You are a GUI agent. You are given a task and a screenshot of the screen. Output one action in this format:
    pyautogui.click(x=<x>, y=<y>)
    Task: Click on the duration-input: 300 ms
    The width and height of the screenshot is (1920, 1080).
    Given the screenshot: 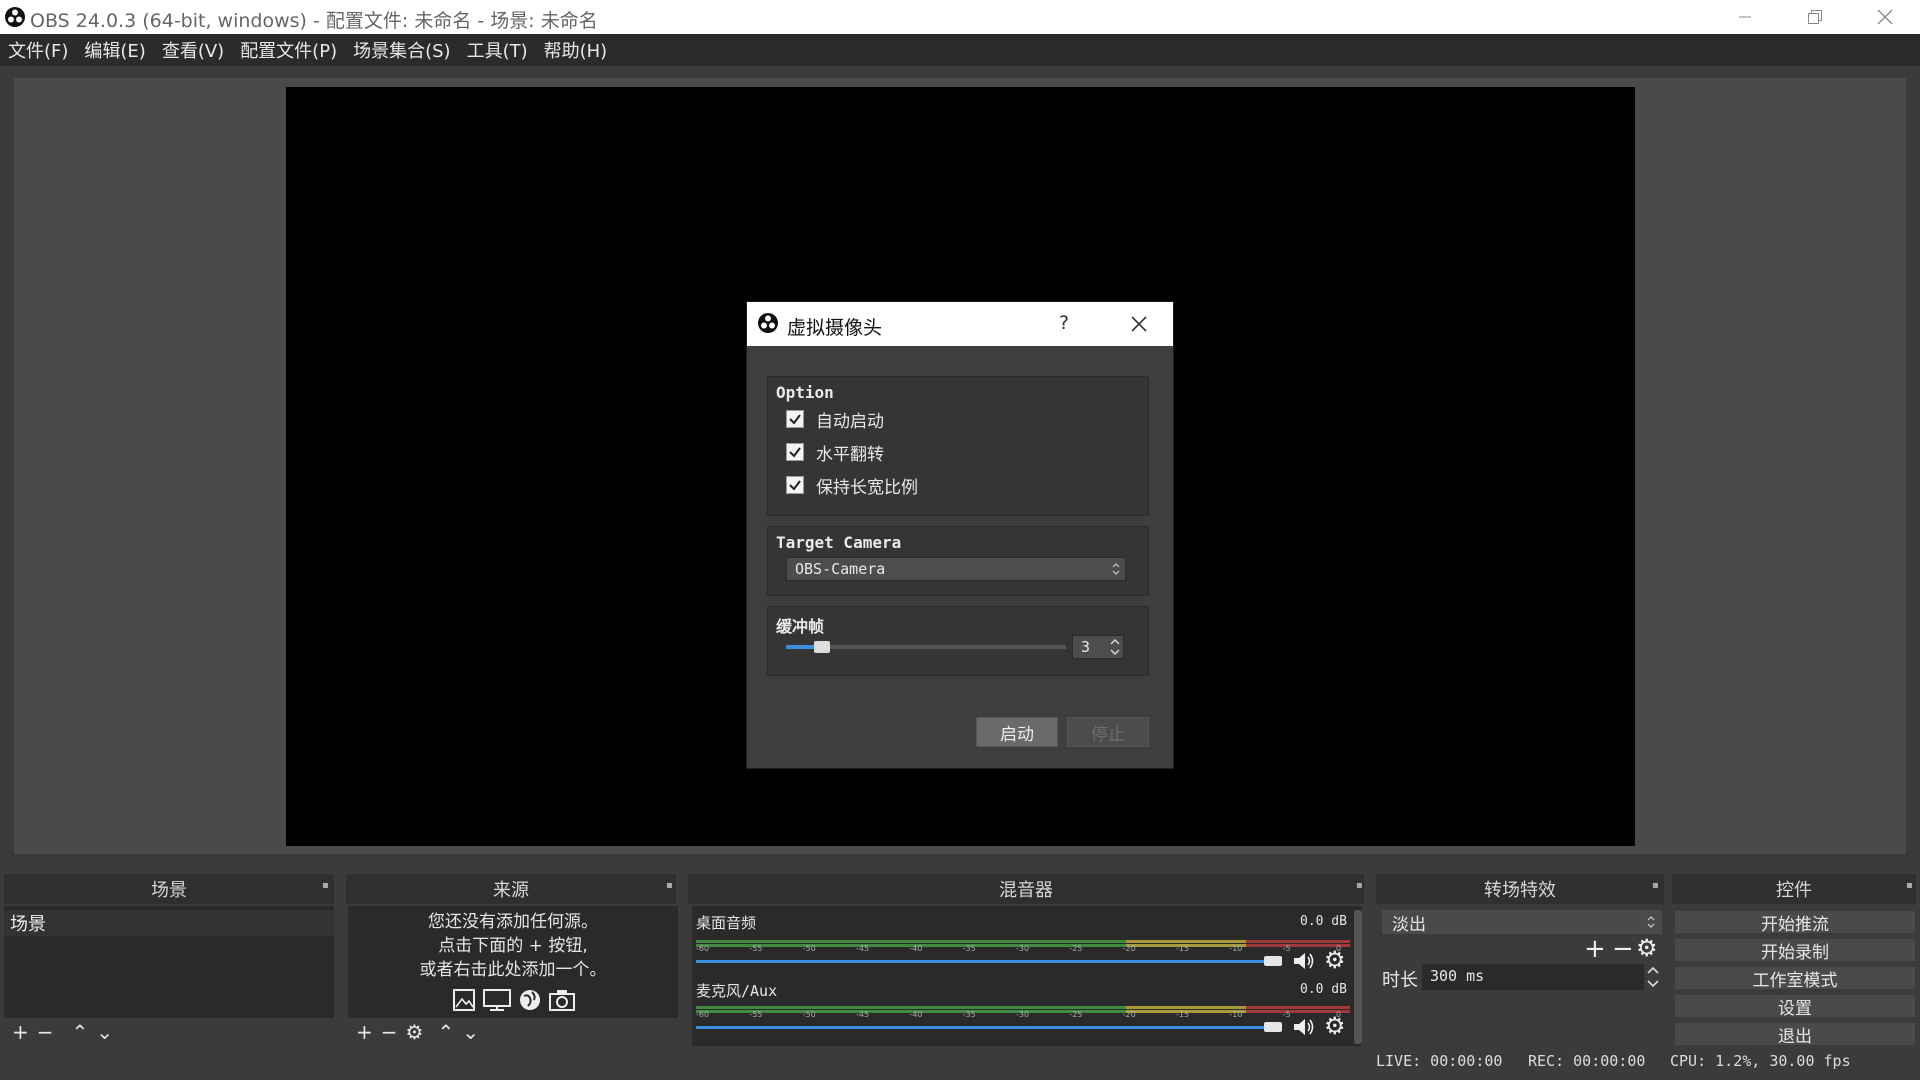 What is the action you would take?
    pyautogui.click(x=1533, y=977)
    